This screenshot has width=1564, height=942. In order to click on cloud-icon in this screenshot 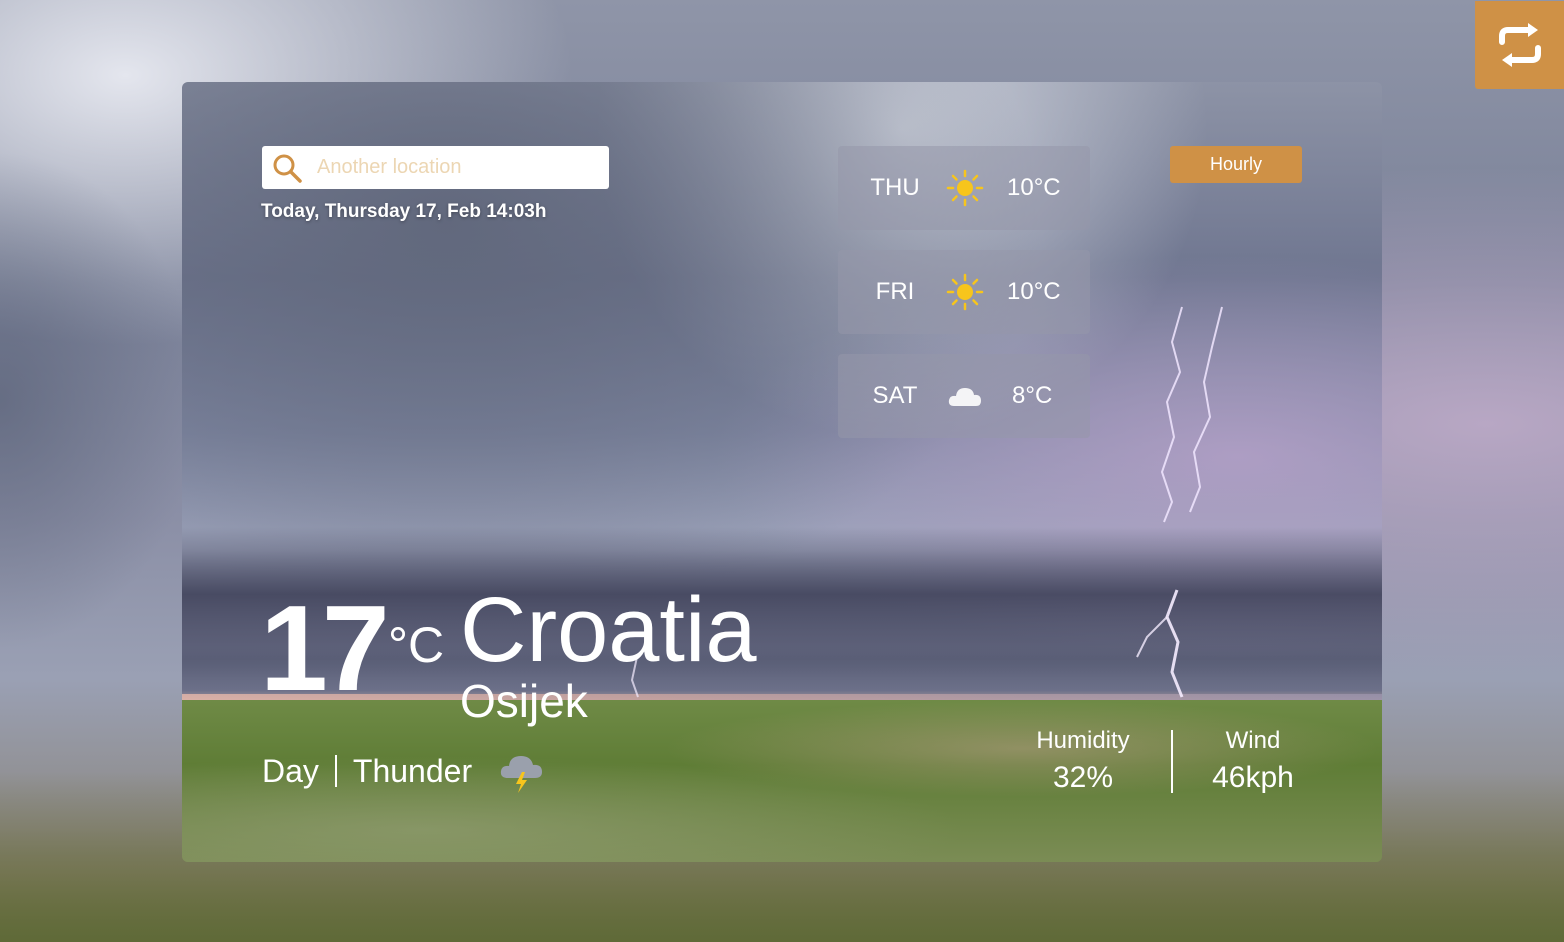, I will do `click(964, 397)`.